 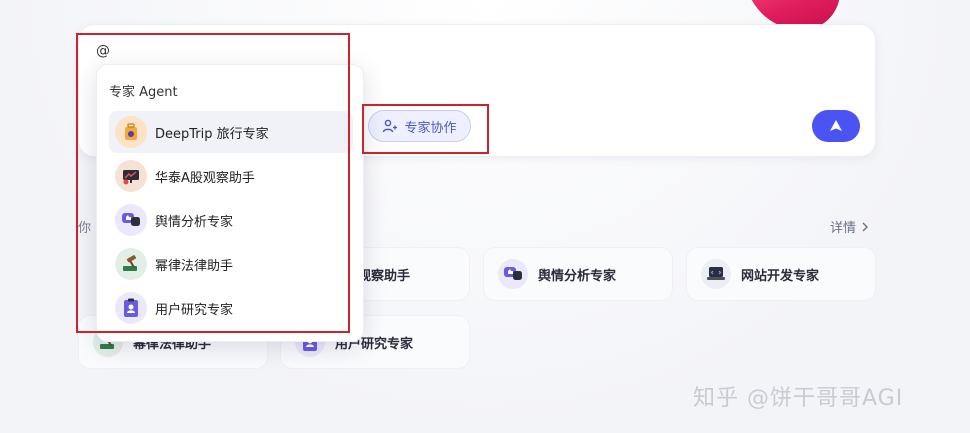 I want to click on expert-collab-label: 专家协作, so click(x=430, y=128).